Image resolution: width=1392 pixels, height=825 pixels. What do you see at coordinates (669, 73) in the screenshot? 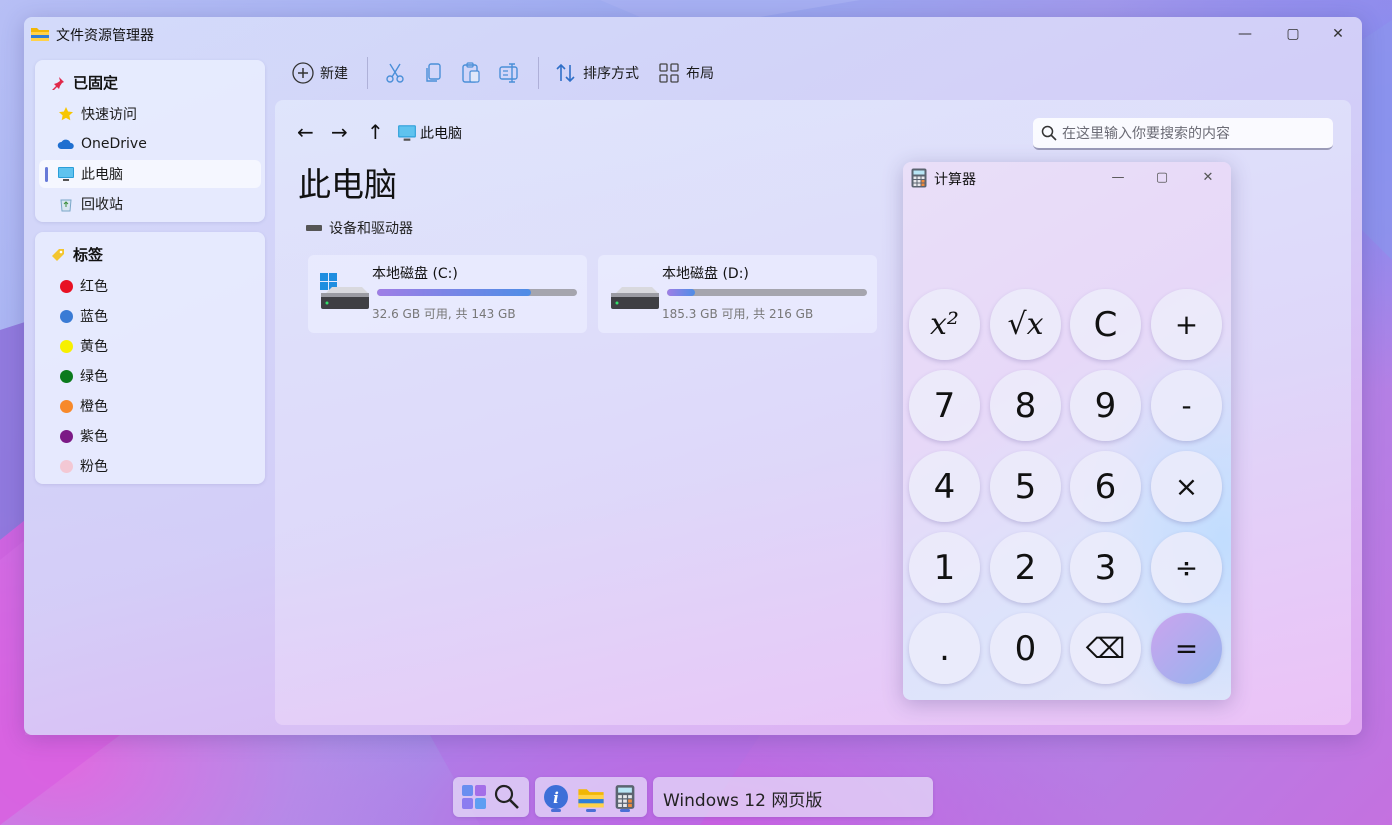
I see `grid-layout-icon` at bounding box center [669, 73].